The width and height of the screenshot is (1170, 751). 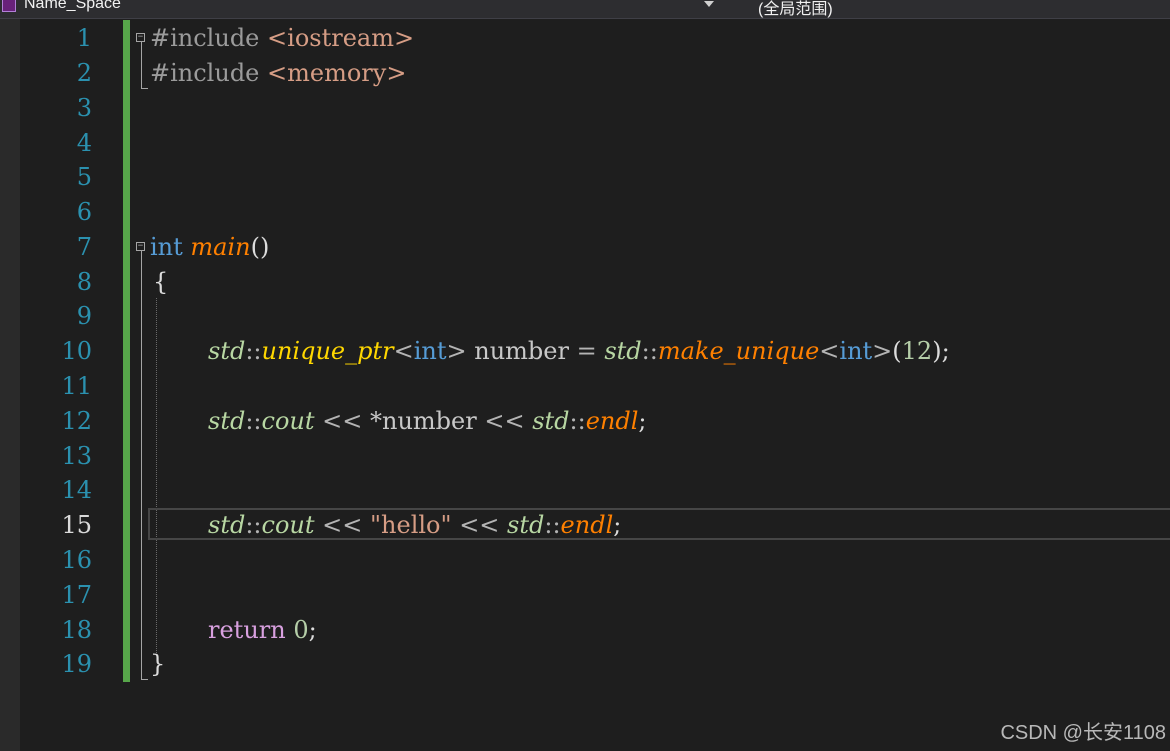 I want to click on line-number: 17, so click(x=76, y=595).